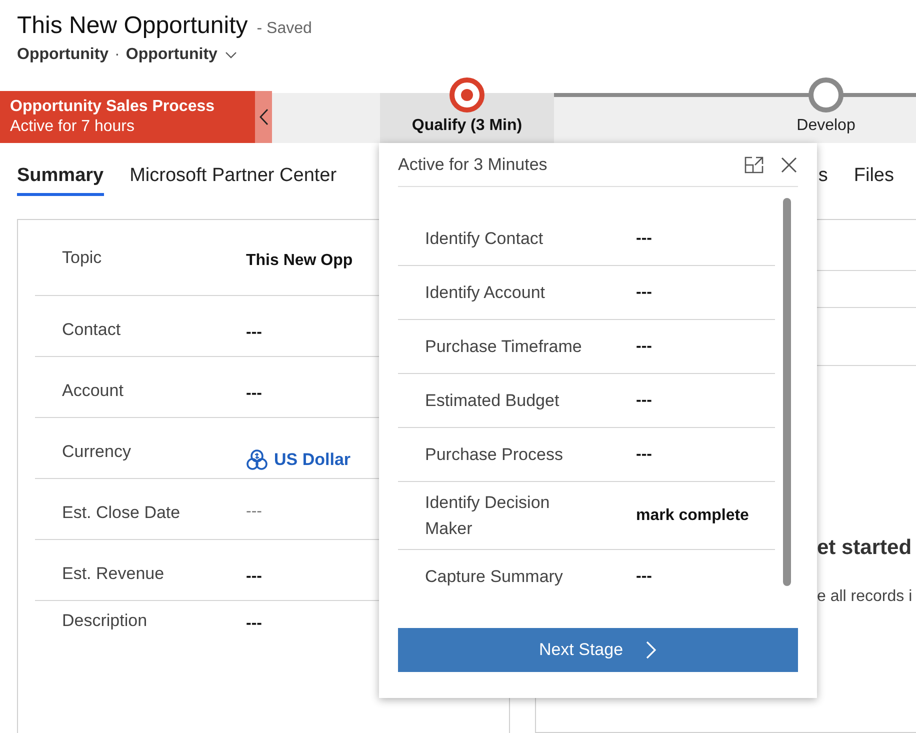 Image resolution: width=916 pixels, height=733 pixels. Describe the element at coordinates (299, 261) in the screenshot. I see `field-value: This New Opp` at that location.